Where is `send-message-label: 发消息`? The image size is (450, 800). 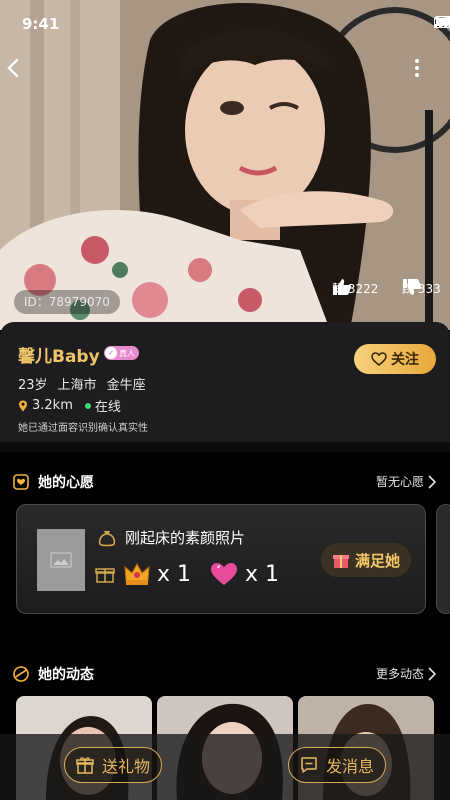 send-message-label: 发消息 is located at coordinates (349, 766).